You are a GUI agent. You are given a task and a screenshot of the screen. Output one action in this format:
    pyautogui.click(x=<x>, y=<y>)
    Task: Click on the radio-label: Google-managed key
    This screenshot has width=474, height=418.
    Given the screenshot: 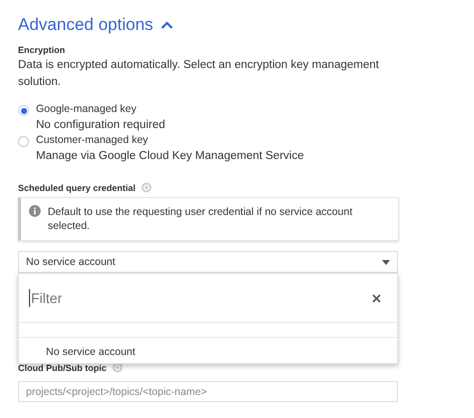 What is the action you would take?
    pyautogui.click(x=101, y=109)
    